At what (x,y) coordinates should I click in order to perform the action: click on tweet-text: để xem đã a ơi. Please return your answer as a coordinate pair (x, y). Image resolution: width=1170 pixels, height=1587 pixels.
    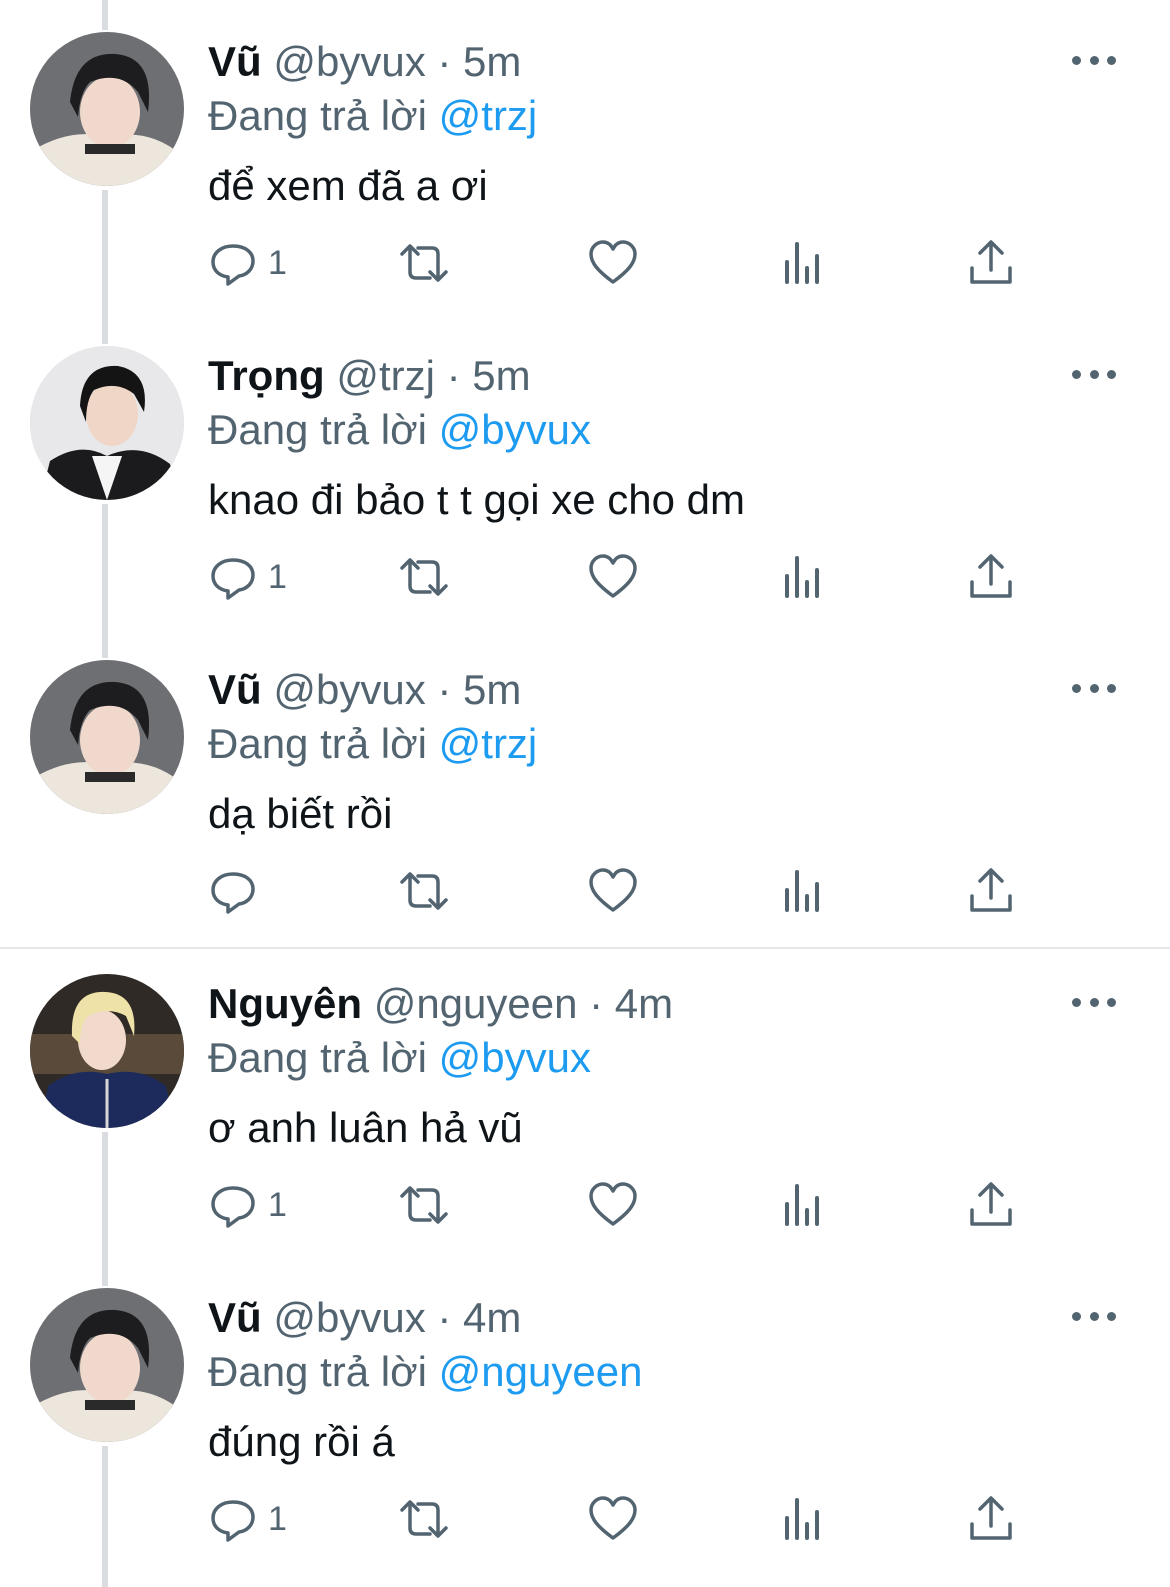
    Looking at the image, I should click on (348, 185).